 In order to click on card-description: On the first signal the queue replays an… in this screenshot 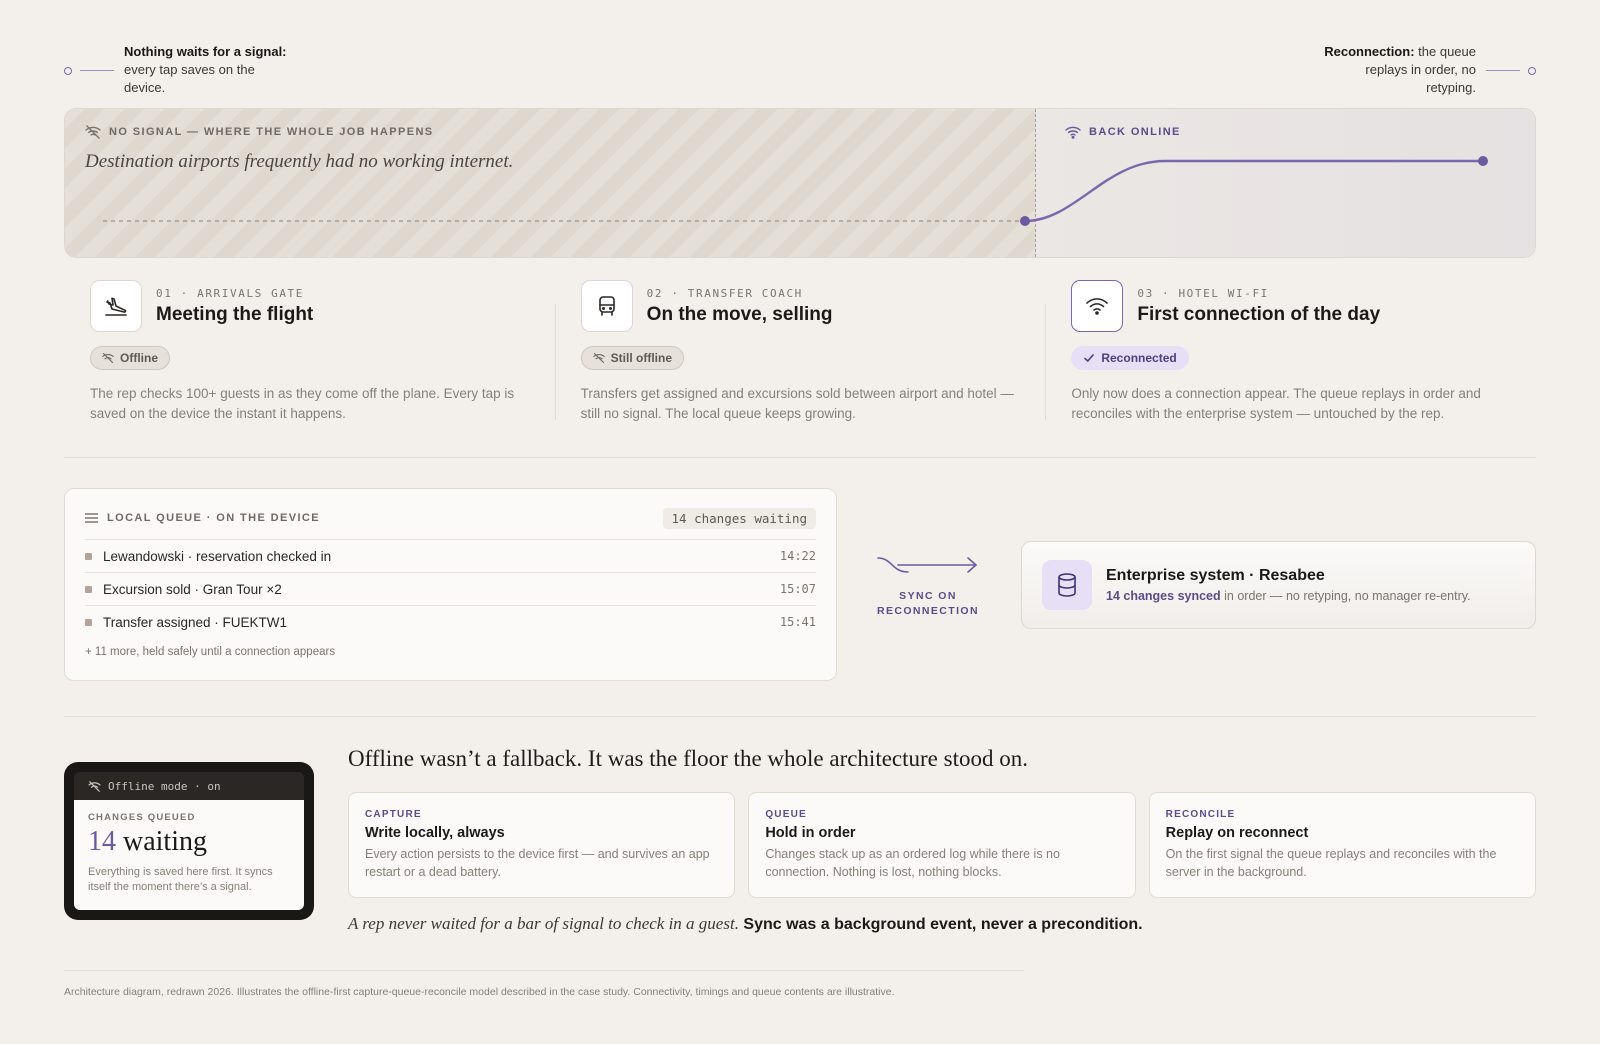, I will do `click(1331, 863)`.